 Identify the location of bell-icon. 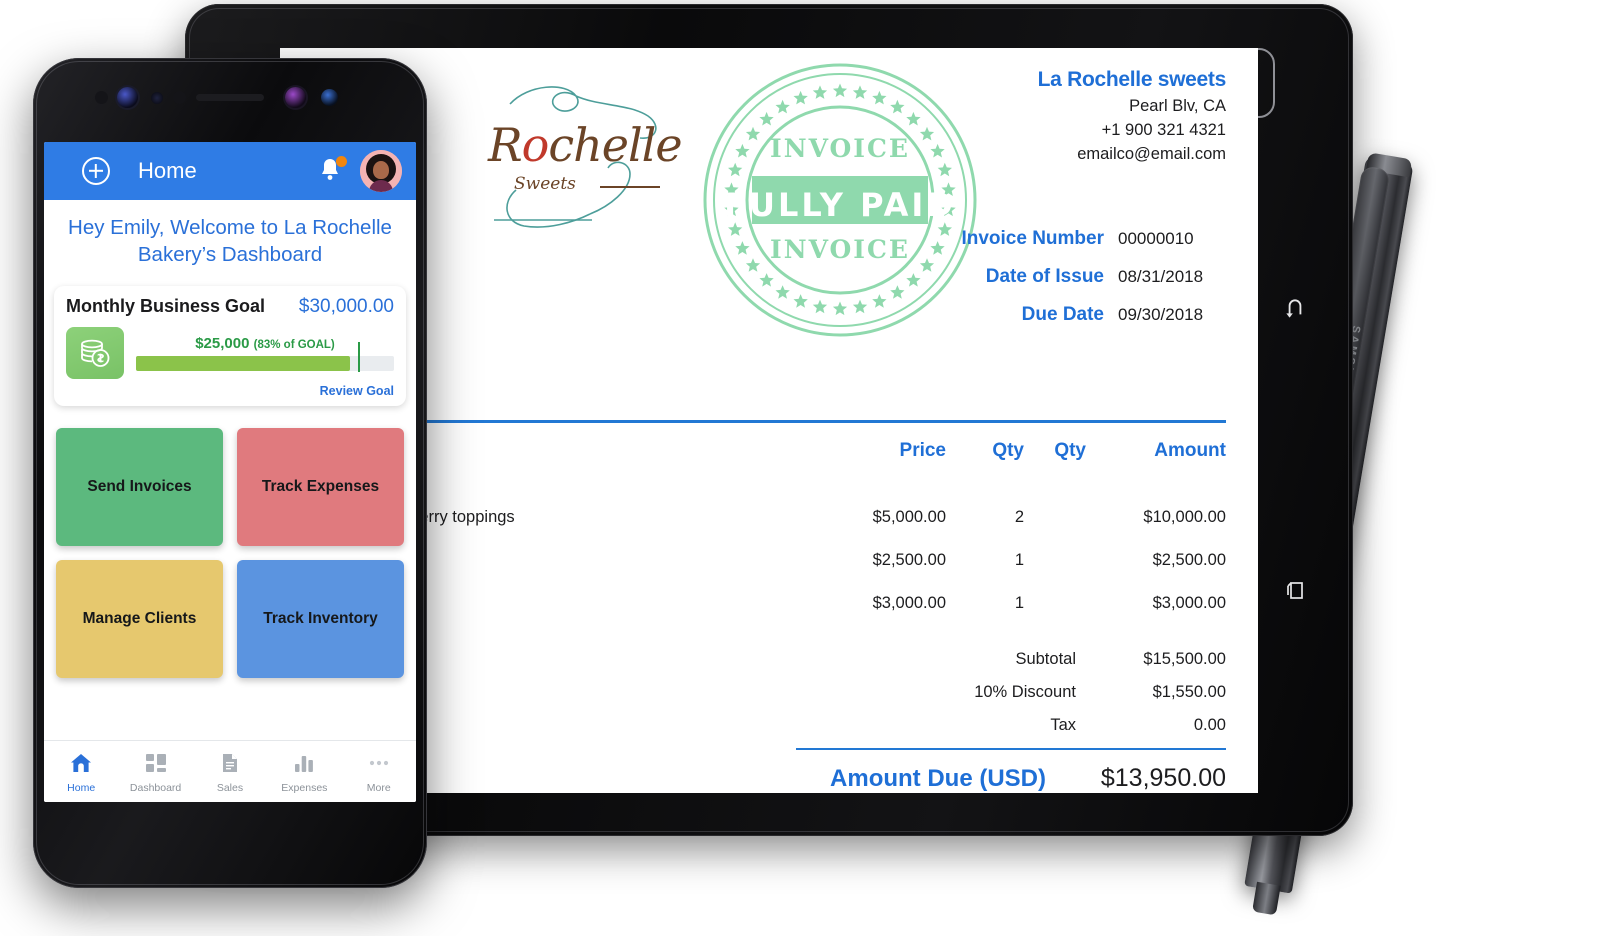
(332, 170).